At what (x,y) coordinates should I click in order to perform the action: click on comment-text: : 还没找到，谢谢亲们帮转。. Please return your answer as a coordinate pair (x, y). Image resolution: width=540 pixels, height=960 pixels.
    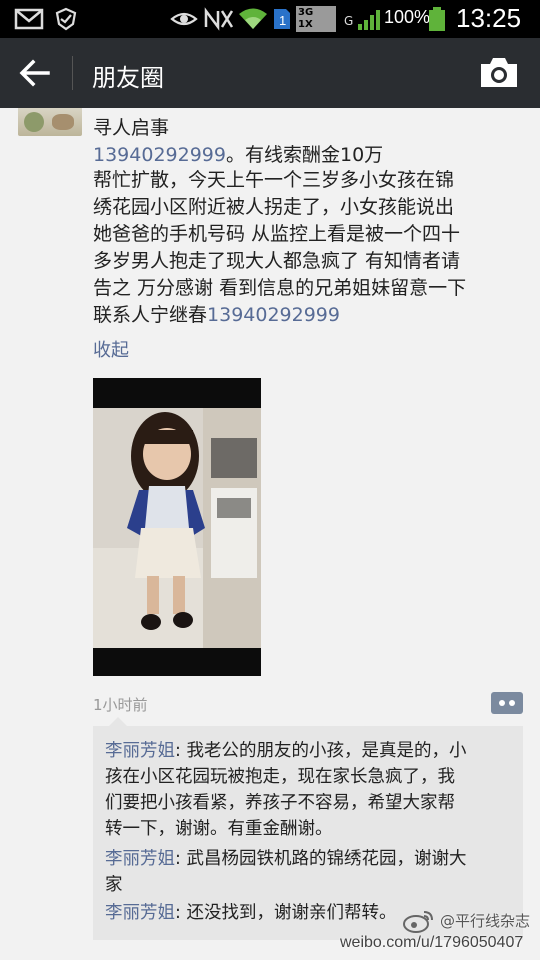
    Looking at the image, I should click on (286, 913).